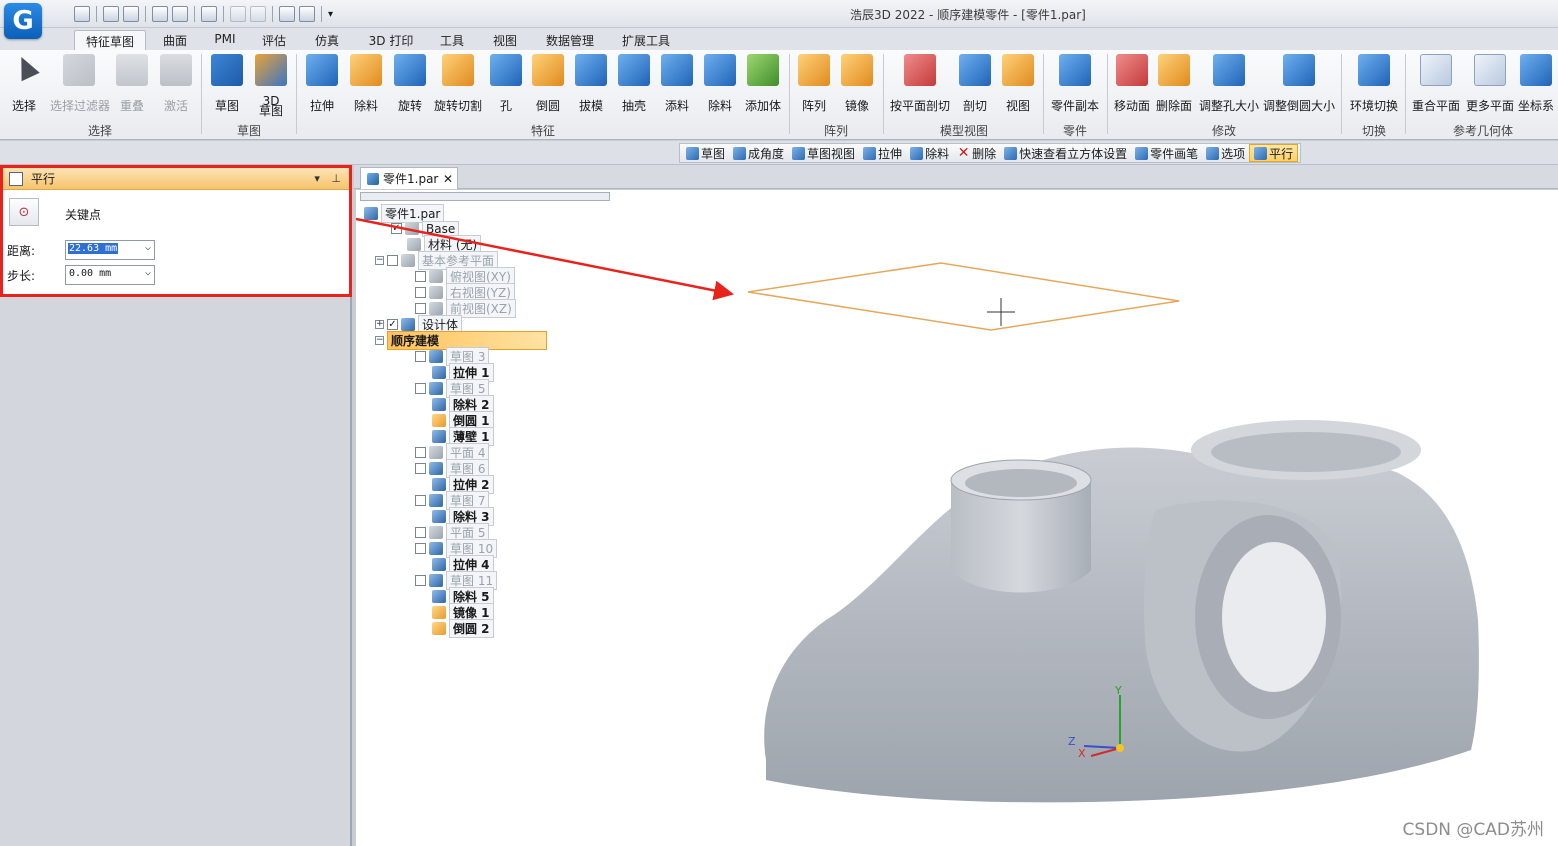 The width and height of the screenshot is (1558, 846). I want to click on select-button: 选择, so click(24, 89).